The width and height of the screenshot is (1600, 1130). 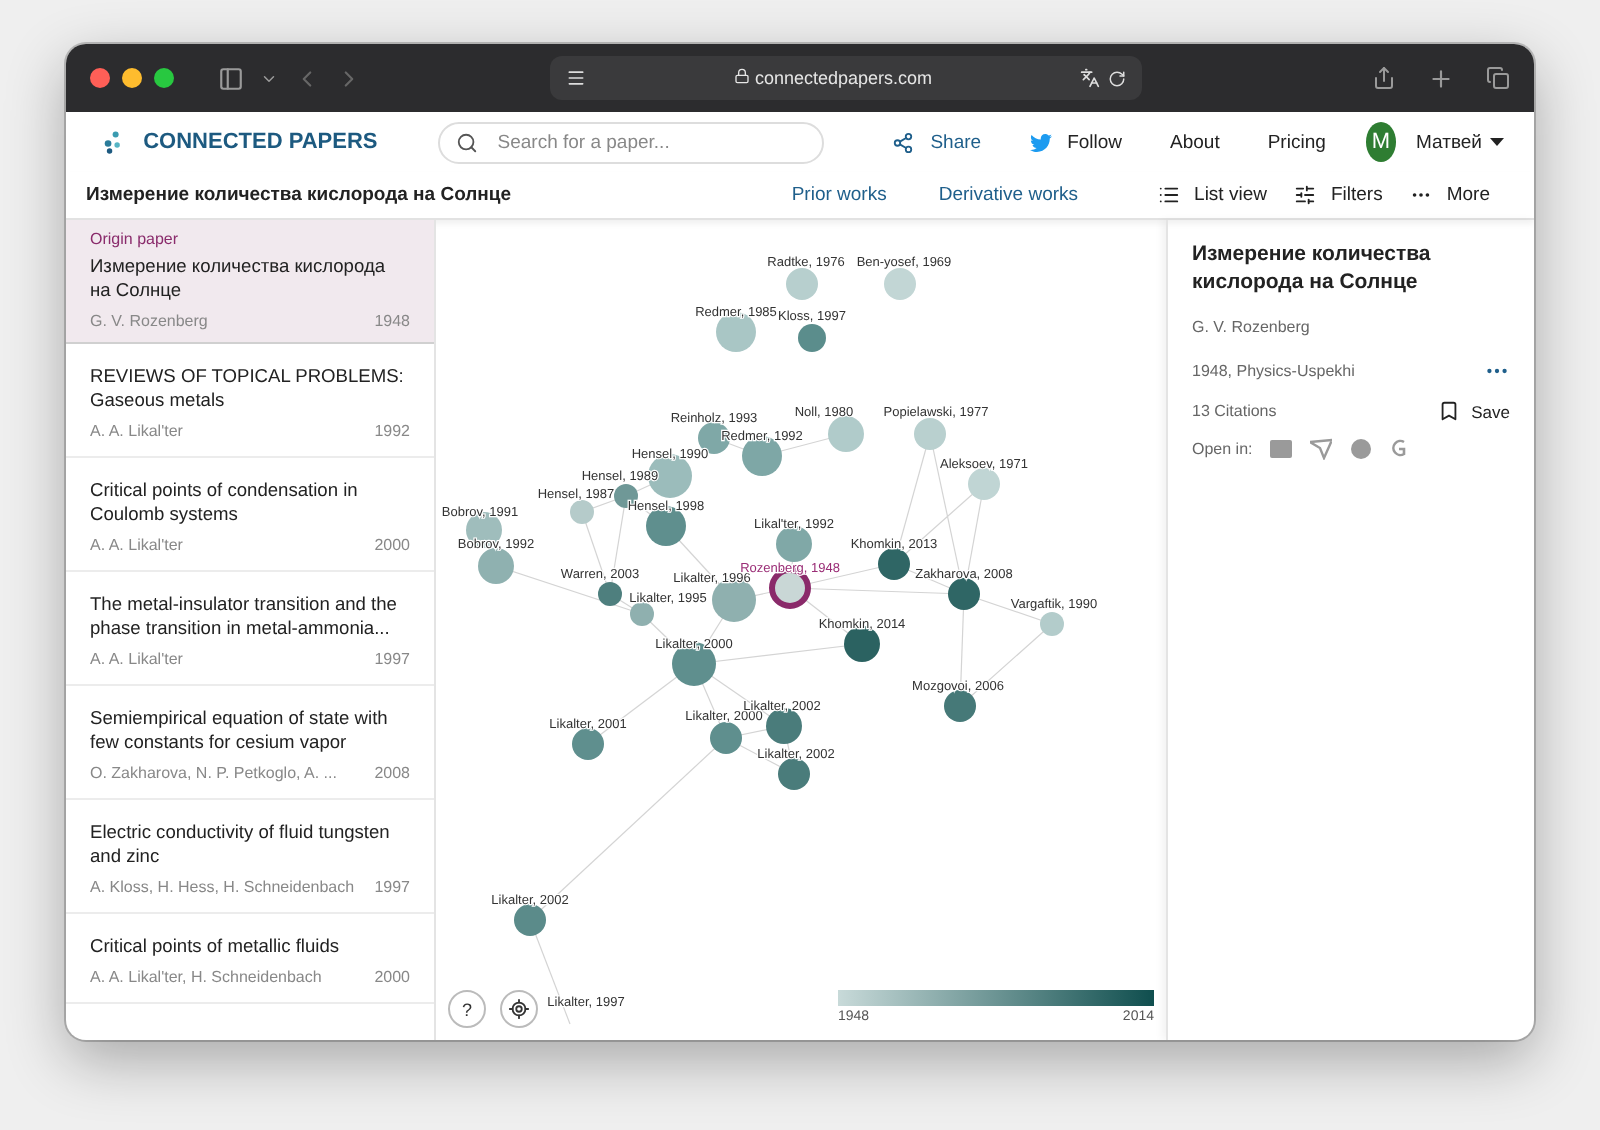 I want to click on user-menu: Матвей, so click(x=1461, y=142).